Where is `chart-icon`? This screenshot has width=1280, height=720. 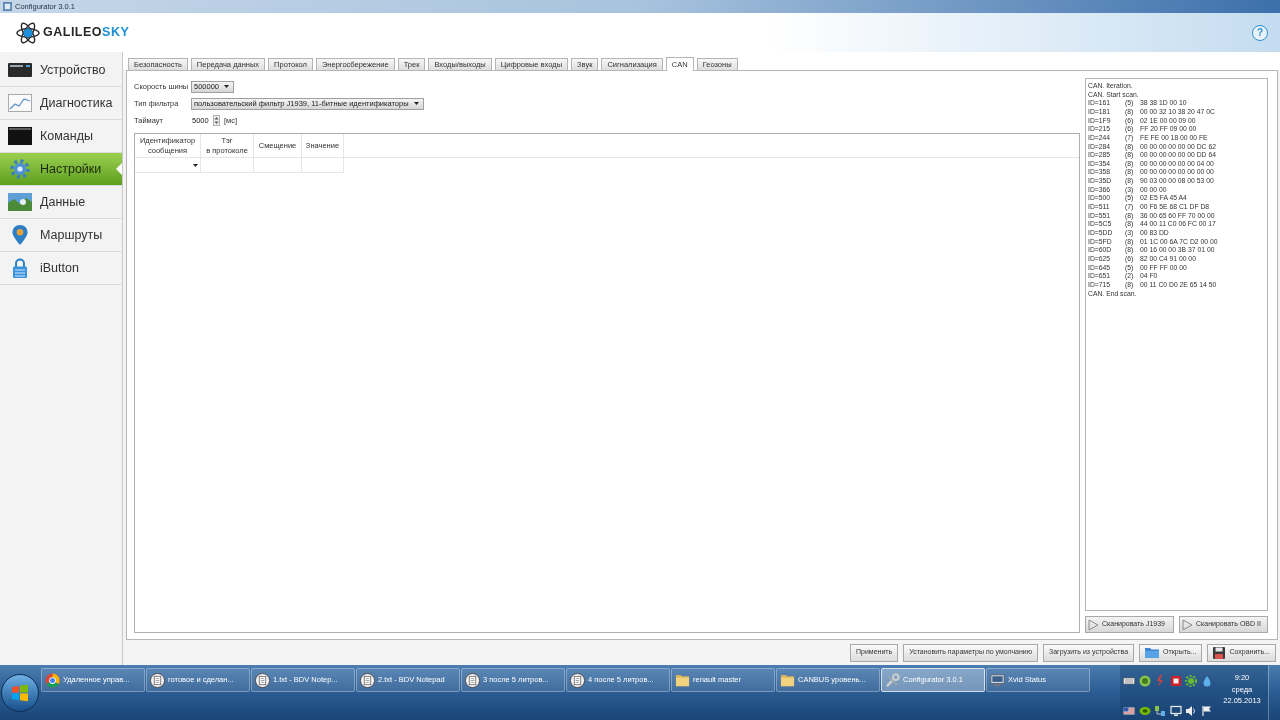 chart-icon is located at coordinates (20, 103).